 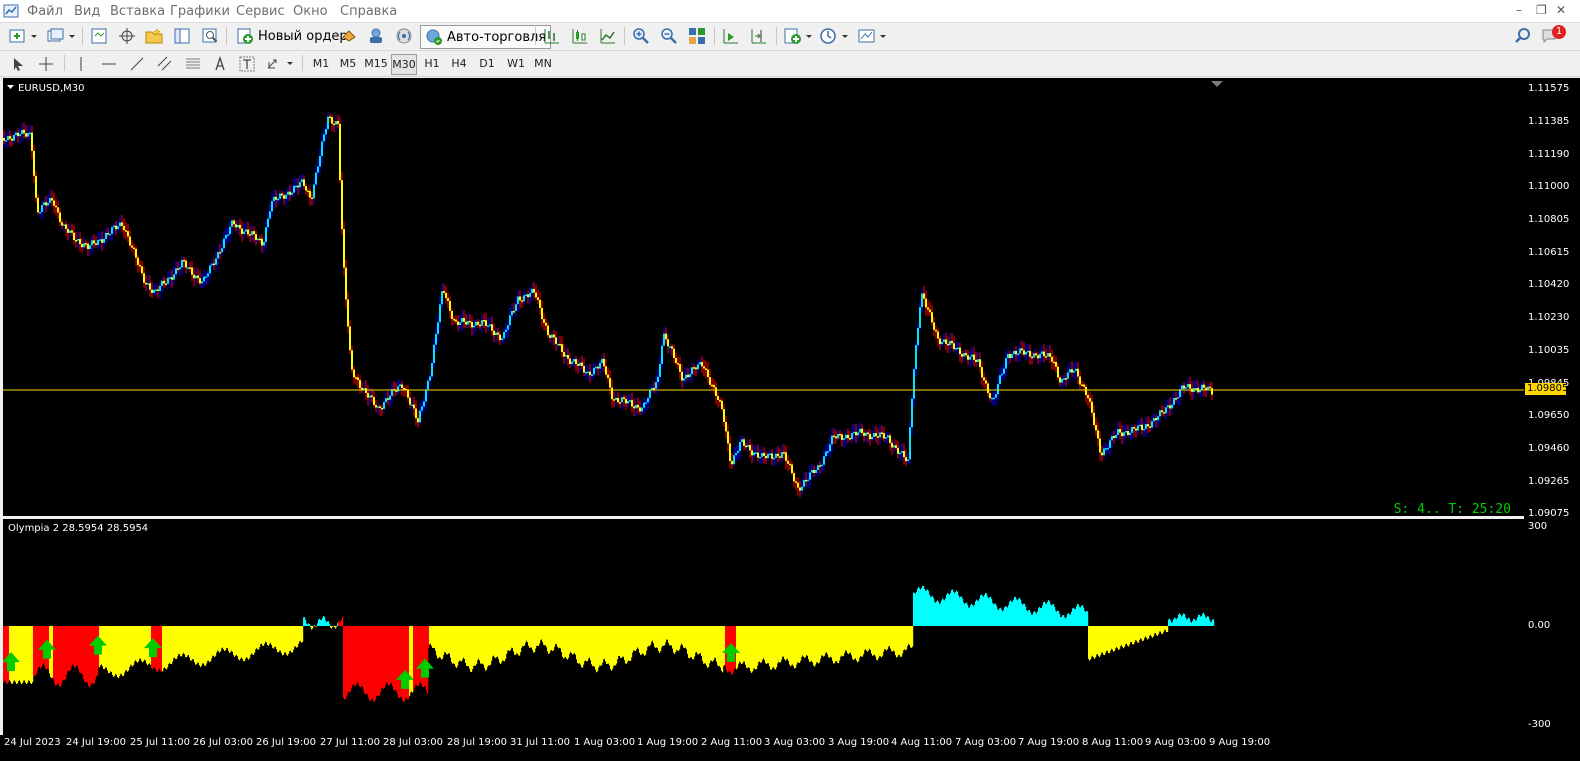 What do you see at coordinates (1541, 10) in the screenshot?
I see `restore-icon: ❐` at bounding box center [1541, 10].